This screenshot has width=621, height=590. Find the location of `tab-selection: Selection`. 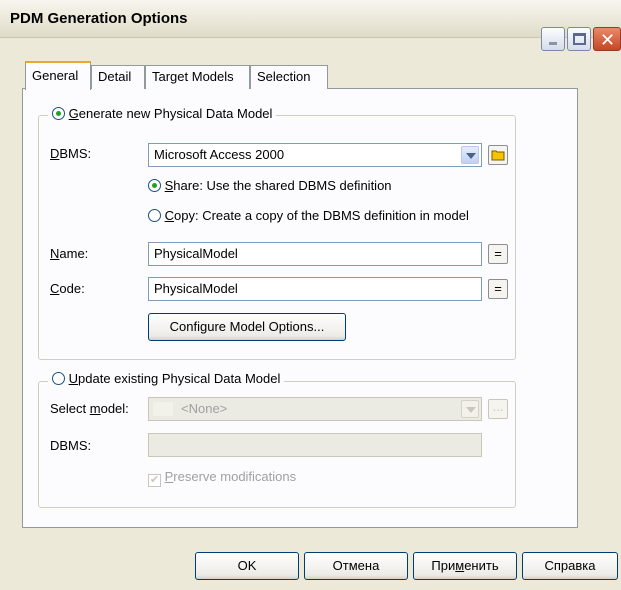

tab-selection: Selection is located at coordinates (289, 77).